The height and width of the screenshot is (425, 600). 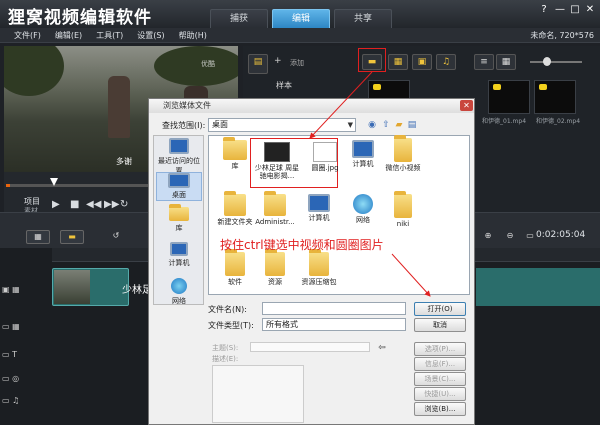 I want to click on network-icon, so click(x=179, y=286).